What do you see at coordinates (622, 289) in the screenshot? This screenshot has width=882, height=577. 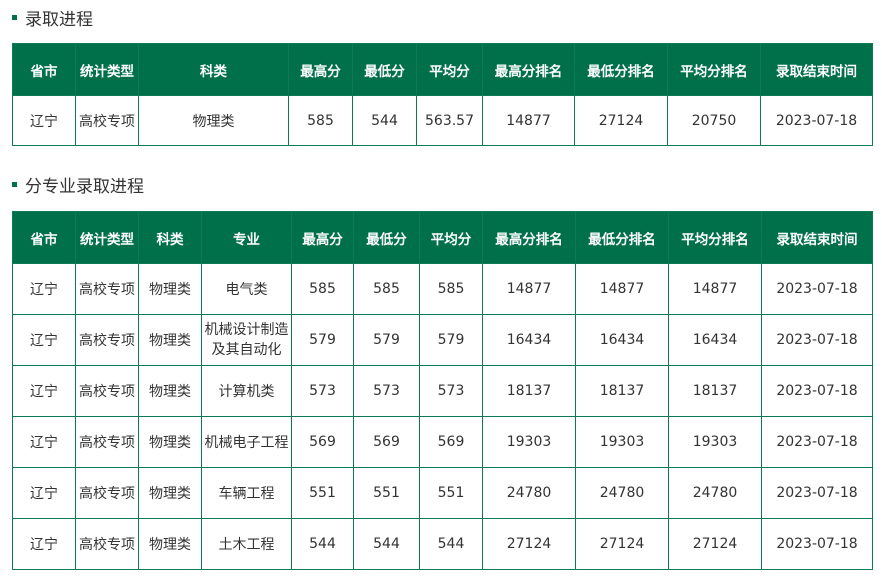 I see `cell-min-rank: 14877` at bounding box center [622, 289].